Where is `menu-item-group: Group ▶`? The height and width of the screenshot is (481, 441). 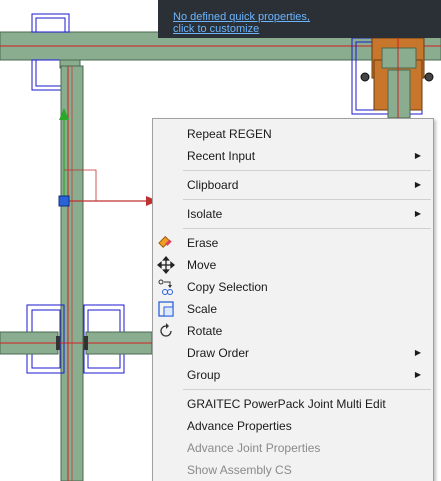
menu-item-group: Group ▶ is located at coordinates (293, 375).